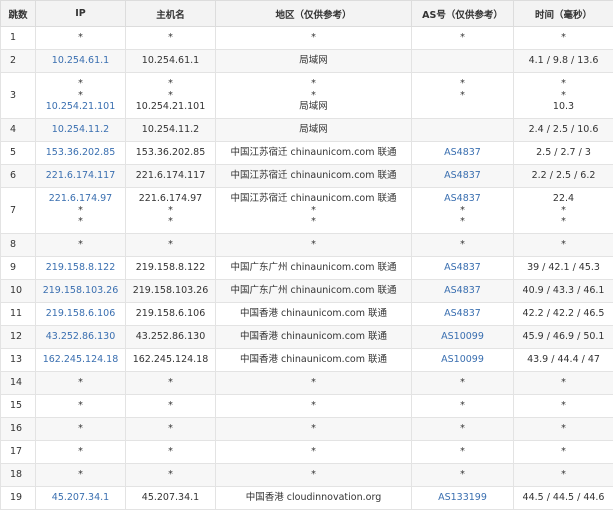 The image size is (613, 510). I want to click on region-cell: 中国广东广州 chinaunicom.com 联通, so click(314, 291).